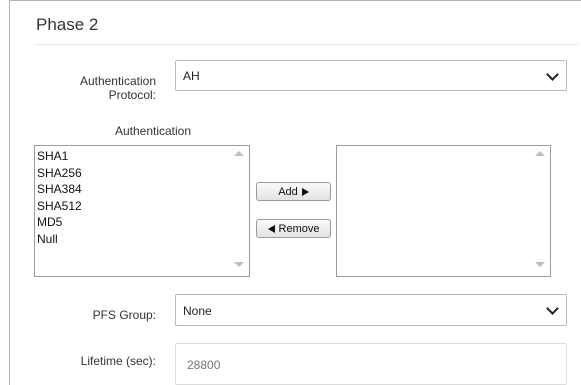 Image resolution: width=581 pixels, height=385 pixels. I want to click on pfs-group-select: None, so click(371, 310).